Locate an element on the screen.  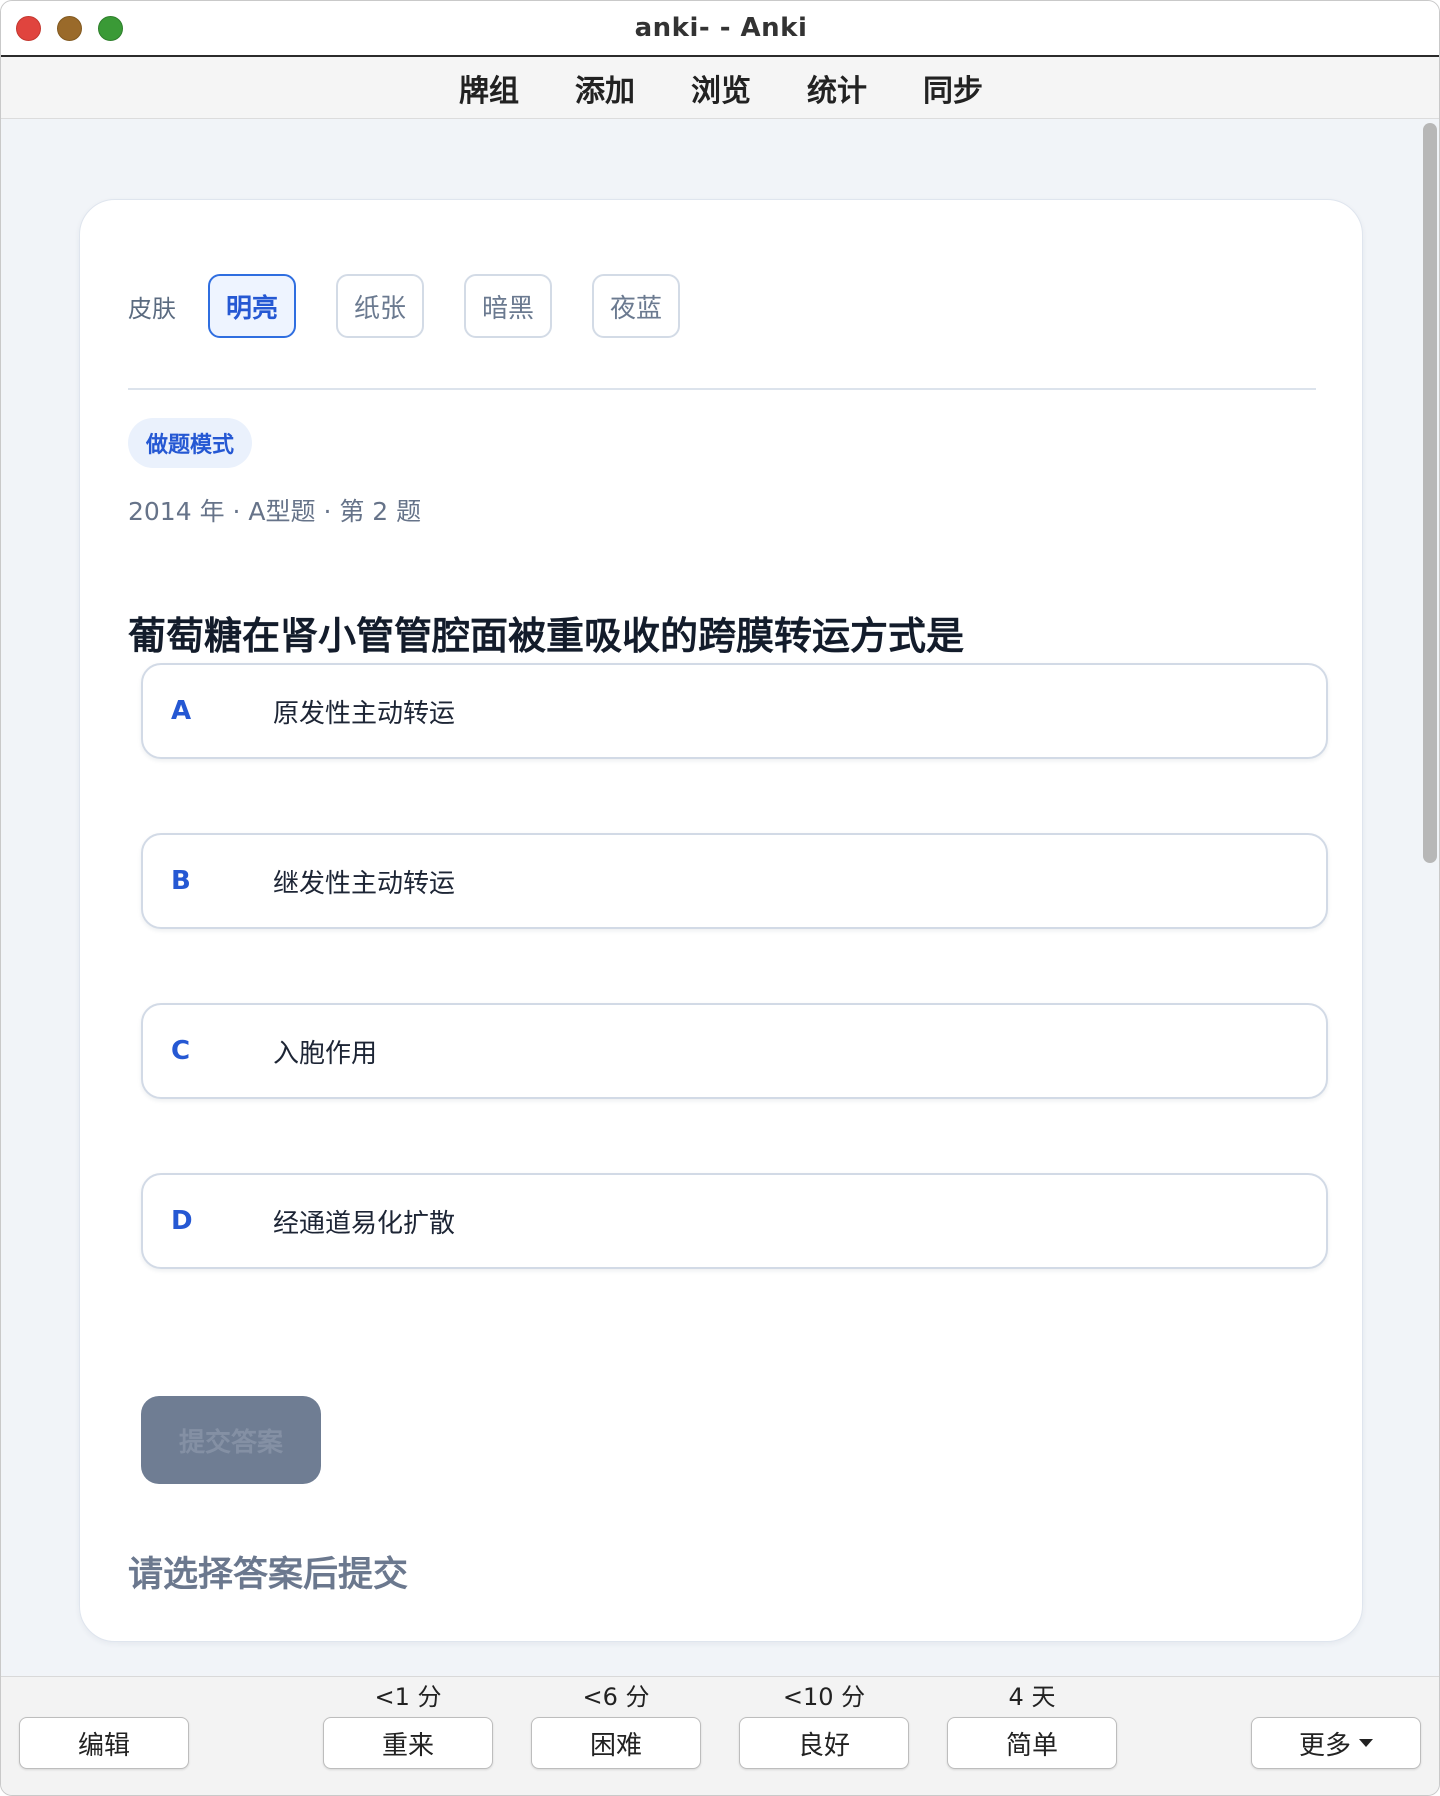
option-d: D 经通道易化扩散 is located at coordinates (734, 1221).